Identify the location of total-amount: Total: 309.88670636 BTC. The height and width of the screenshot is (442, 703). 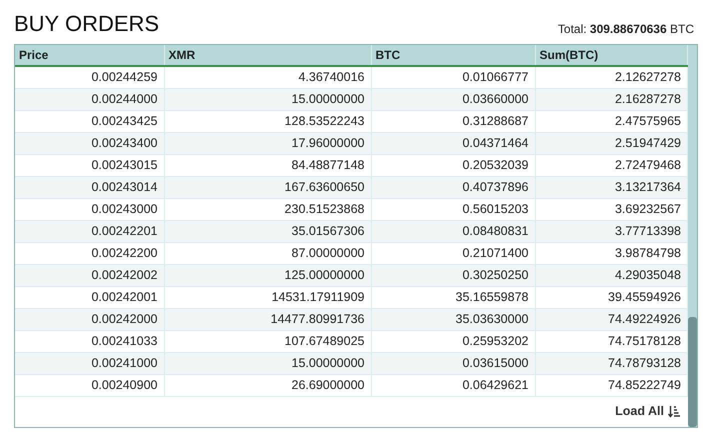
(626, 29).